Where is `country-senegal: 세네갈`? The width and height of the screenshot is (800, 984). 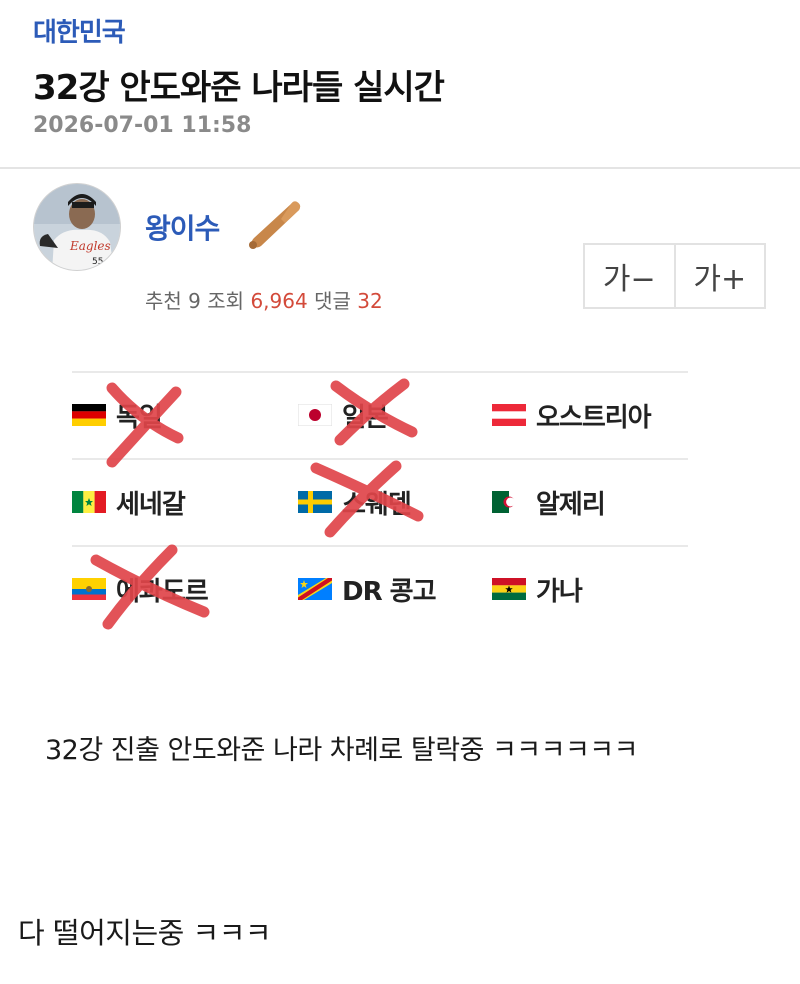
country-senegal: 세네갈 is located at coordinates (129, 502).